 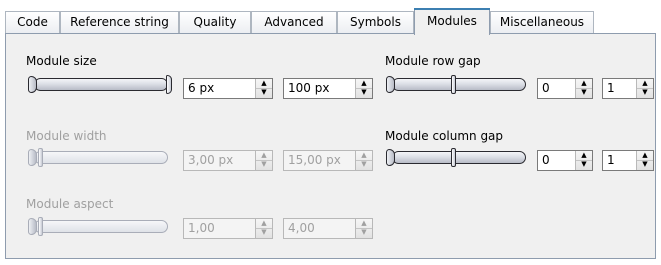 What do you see at coordinates (565, 88) in the screenshot?
I see `module-row-gap-min-spinbox: 0 ▲ ▼` at bounding box center [565, 88].